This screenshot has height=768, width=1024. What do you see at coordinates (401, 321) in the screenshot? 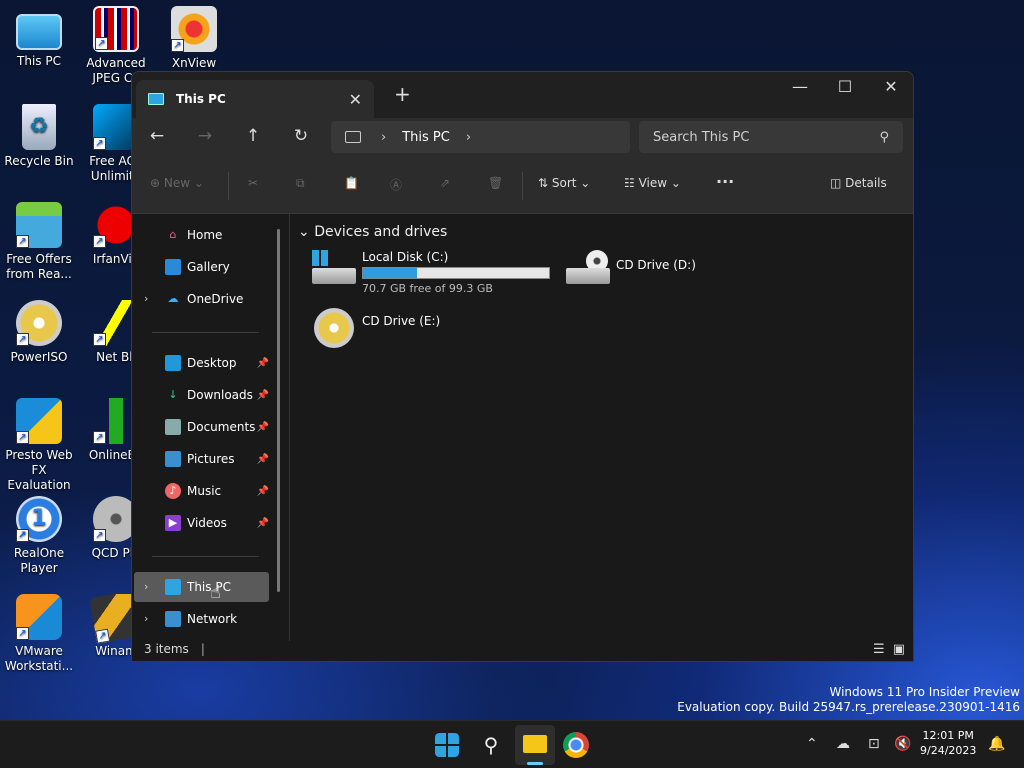
I see `drive-name: CD Drive (E:)` at bounding box center [401, 321].